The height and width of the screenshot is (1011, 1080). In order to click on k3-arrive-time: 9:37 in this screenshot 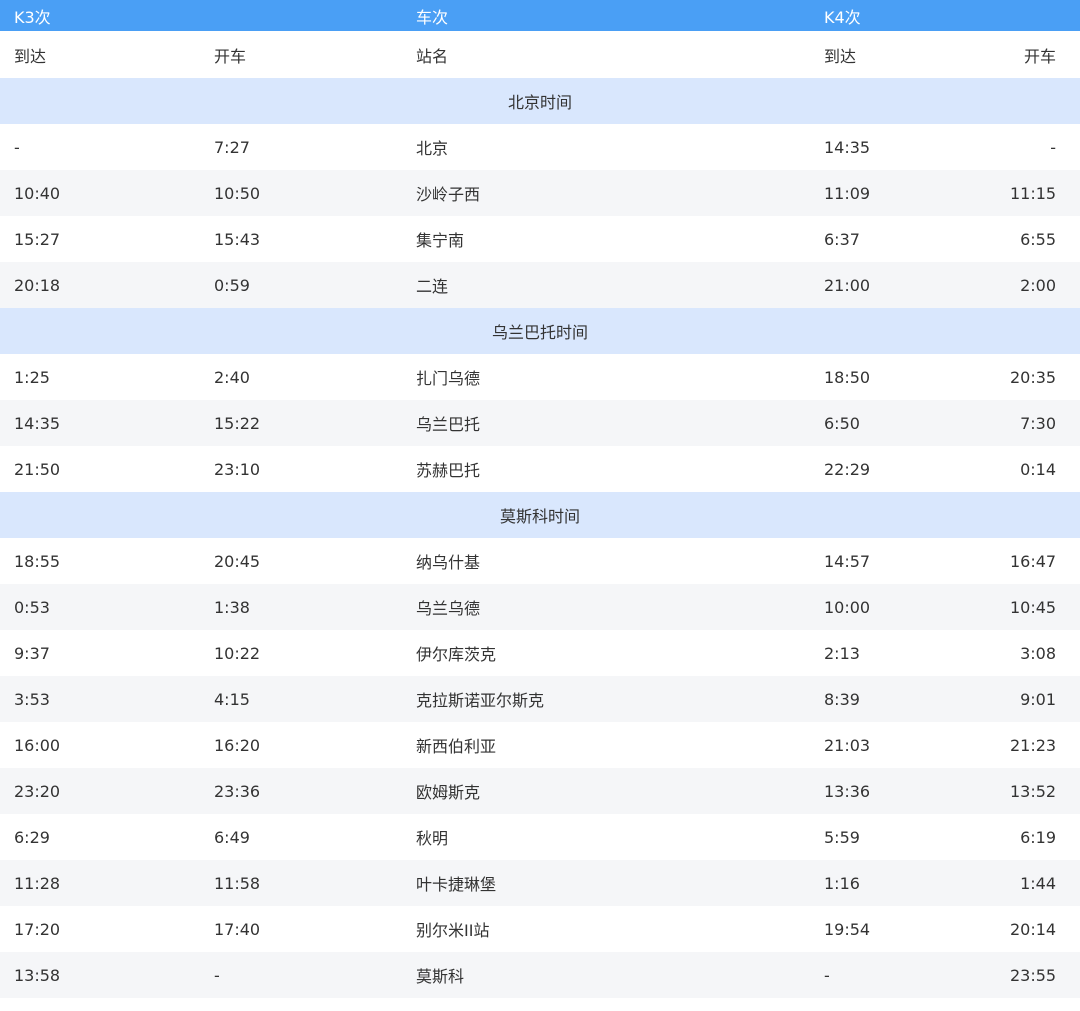, I will do `click(100, 653)`.